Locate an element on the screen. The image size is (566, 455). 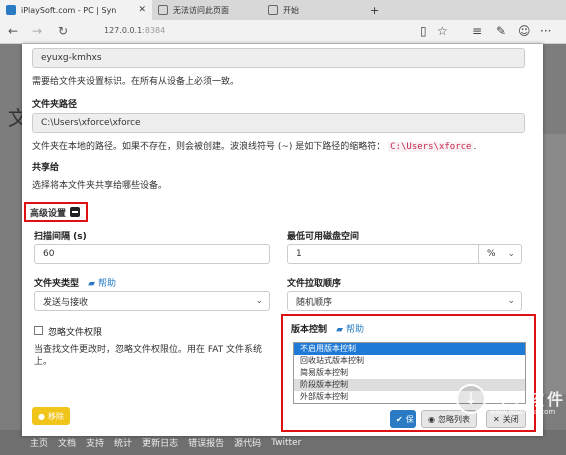
address-bar: ← → ↻ 127.0.0.1:8384 ▯ ☆ ≡ ✎ ☺ ··· is located at coordinates (283, 32).